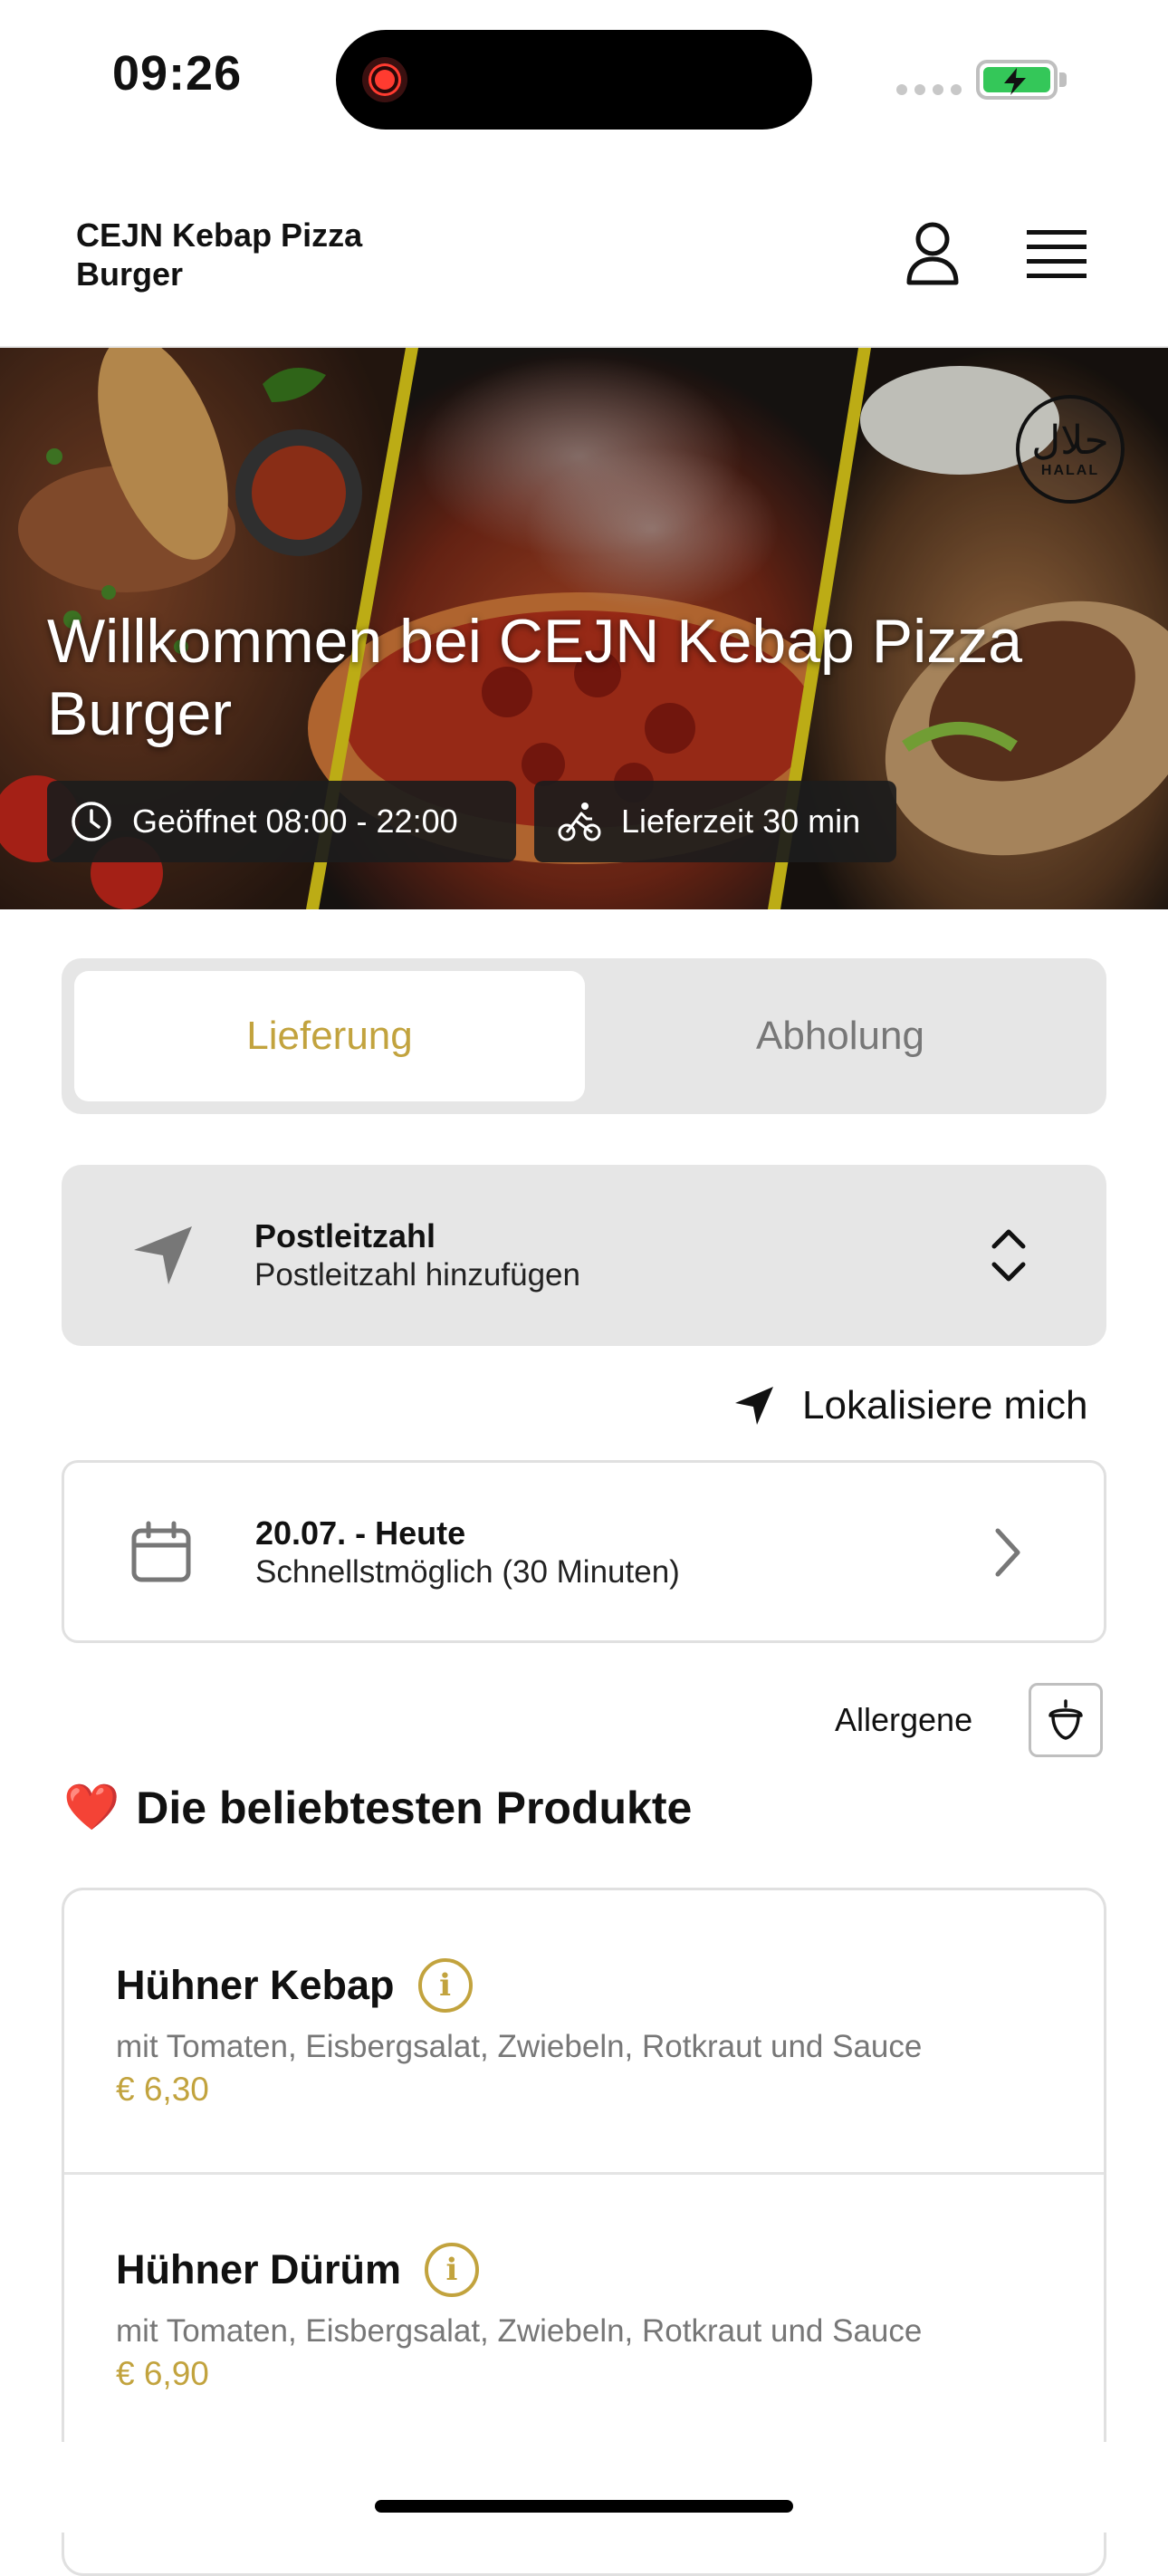 The image size is (1168, 2576). I want to click on product-name: Hühner Dürüm, so click(258, 2269).